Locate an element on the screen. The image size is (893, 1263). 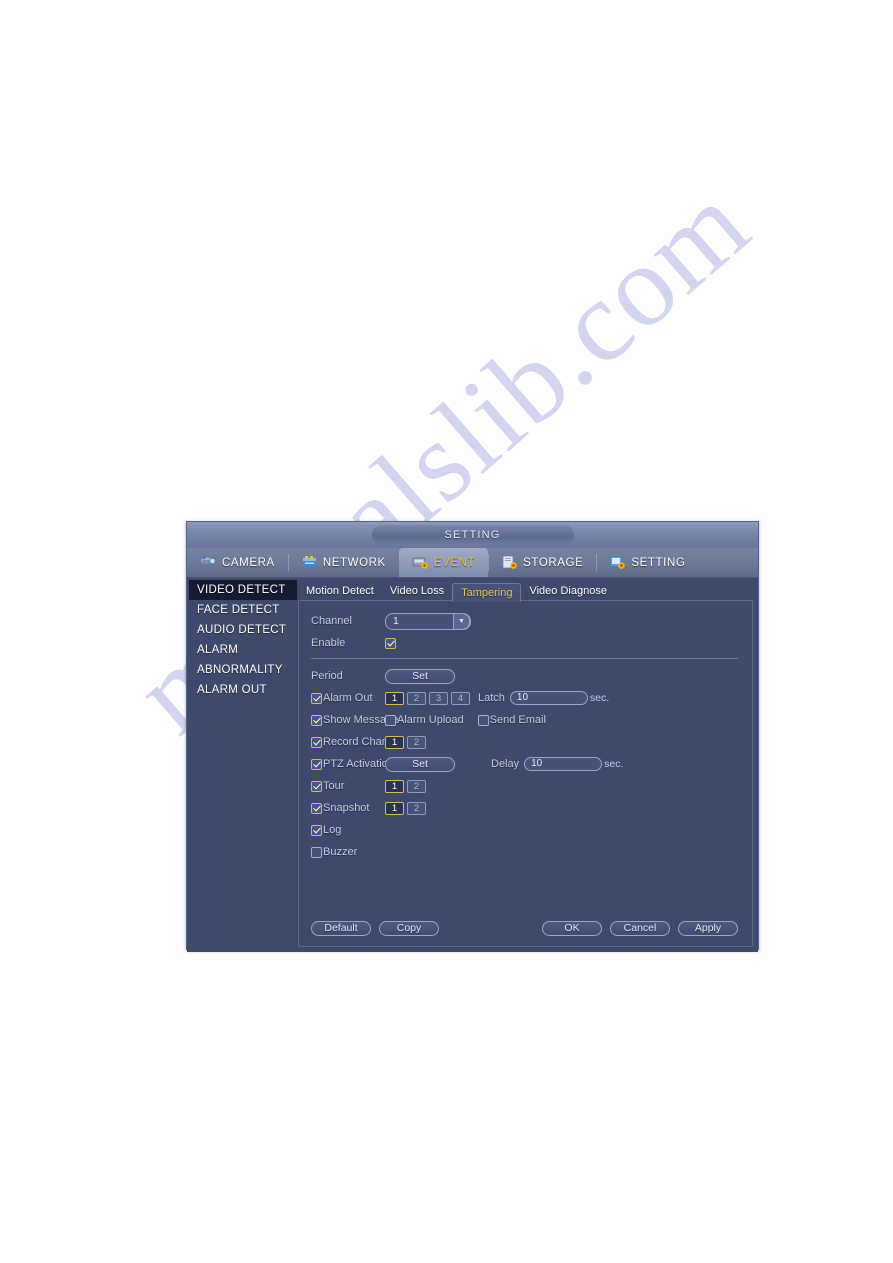
row-alarm-out: Alarm Out 1 2 3 4 Latch 10 sec. is located at coordinates (525, 698).